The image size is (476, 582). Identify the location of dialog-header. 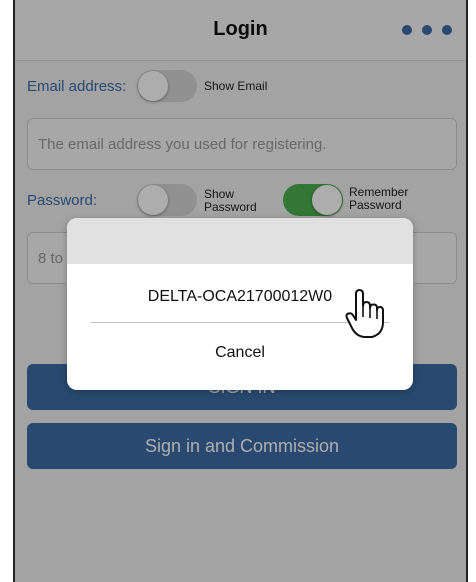
(240, 241).